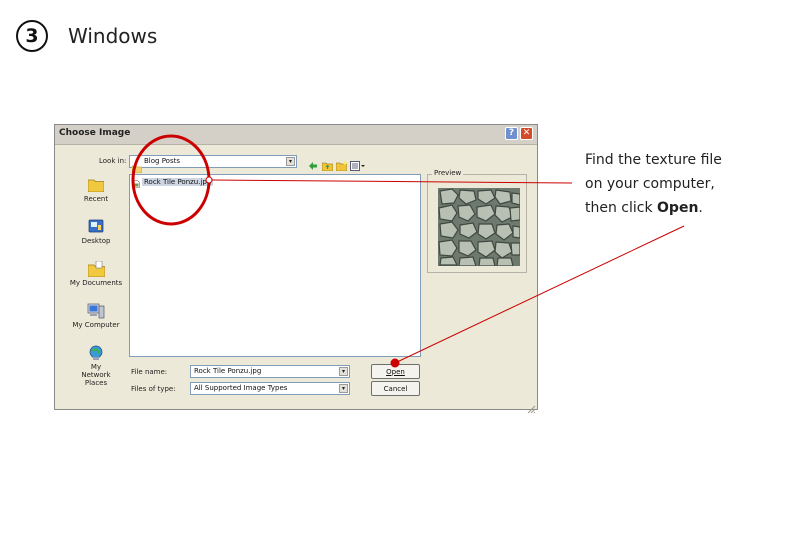 The width and height of the screenshot is (800, 534). I want to click on callout-line-1: Find the texture file, so click(653, 160).